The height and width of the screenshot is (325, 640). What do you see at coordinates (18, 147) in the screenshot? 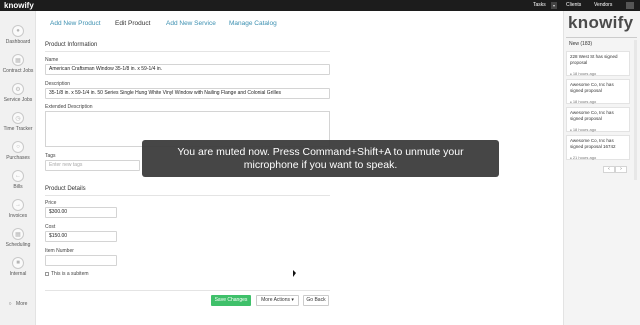
I see `purchases-icon: ○` at bounding box center [18, 147].